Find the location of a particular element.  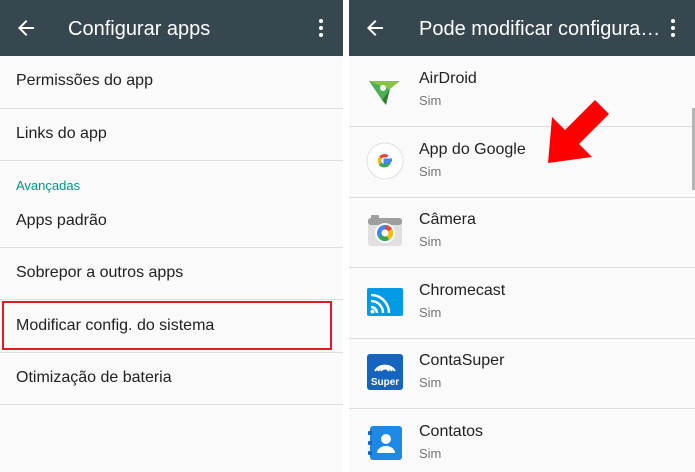

menu-item-label: Sobrepor a outros apps is located at coordinates (100, 272).